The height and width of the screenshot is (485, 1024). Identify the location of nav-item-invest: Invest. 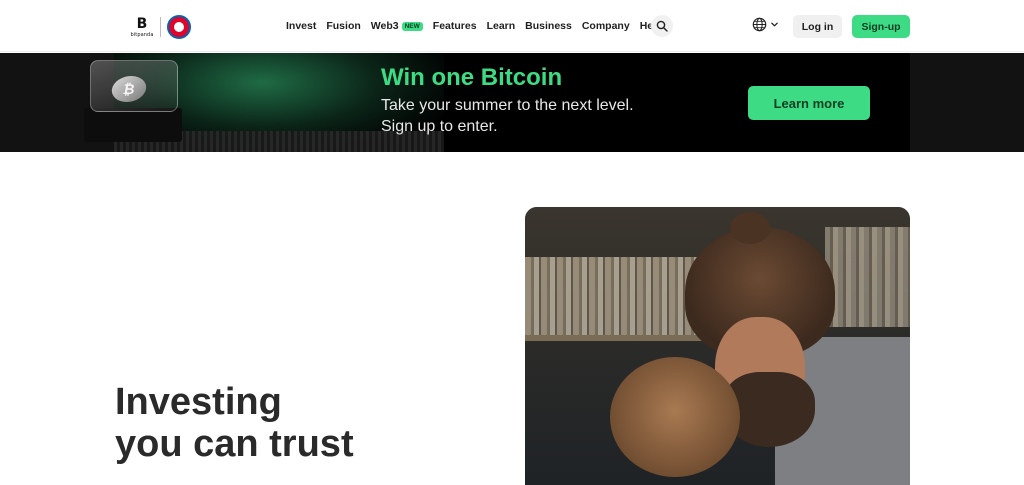
(301, 26).